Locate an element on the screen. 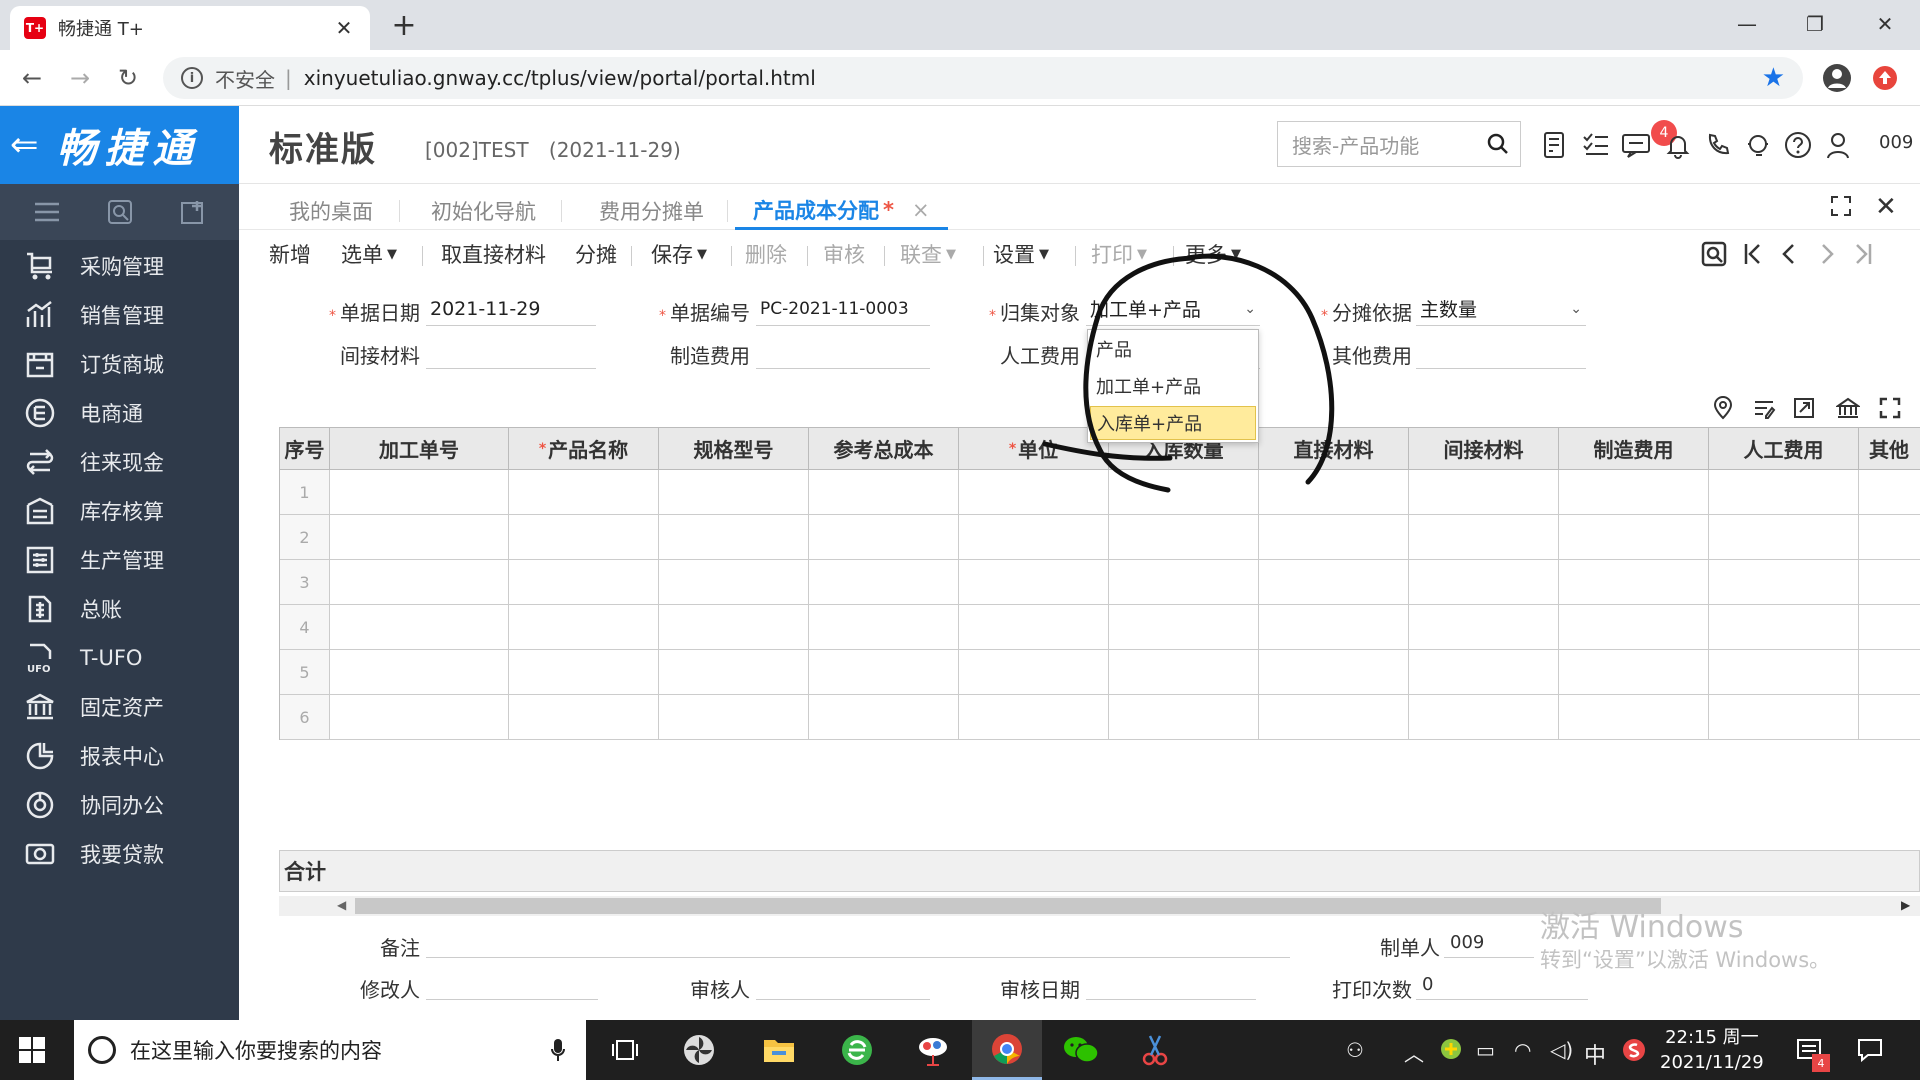  bookmark-star-icon: ★ is located at coordinates (1773, 78).